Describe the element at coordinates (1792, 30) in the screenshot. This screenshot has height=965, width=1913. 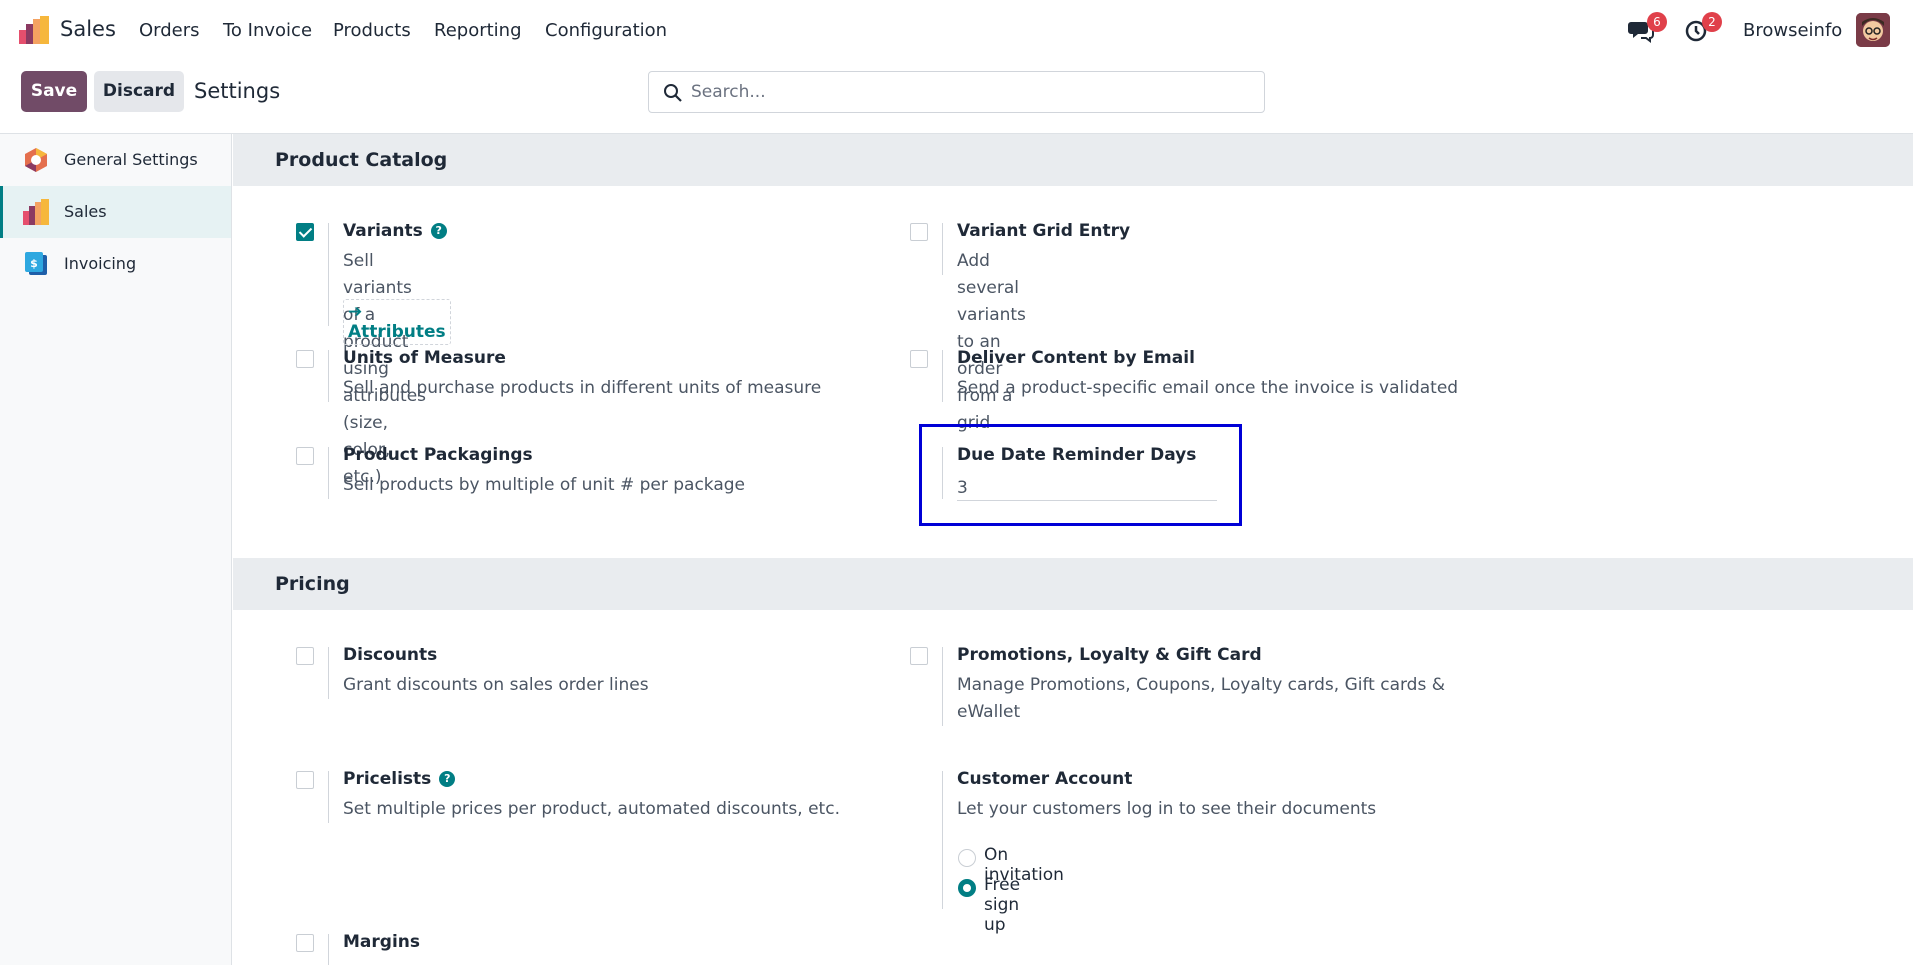
I see `user-name: Browseinfo` at that location.